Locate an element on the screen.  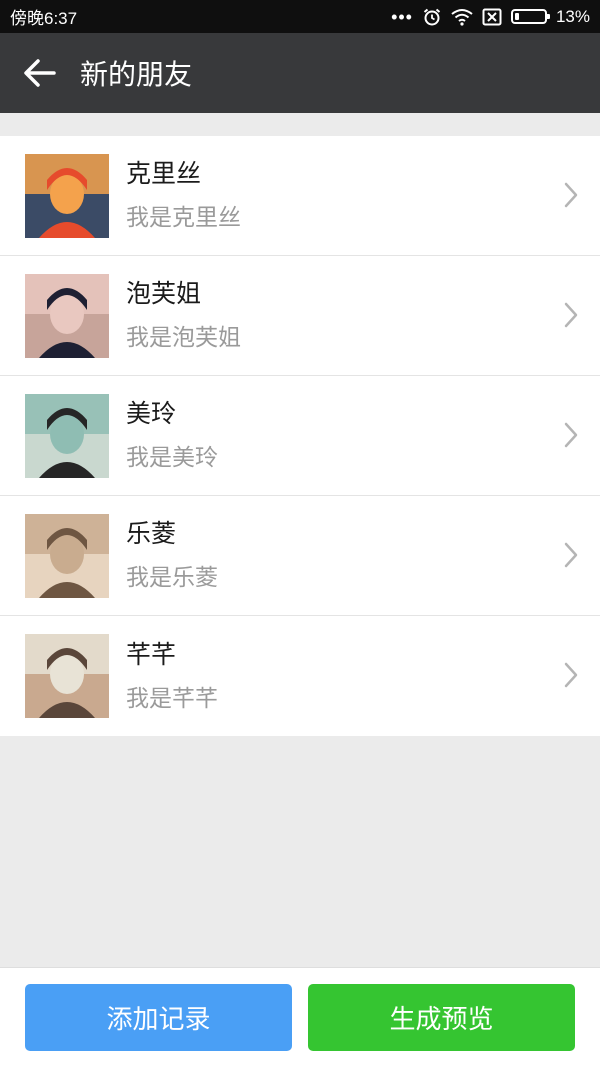
page-title: 新的朋友 is located at coordinates (136, 74).